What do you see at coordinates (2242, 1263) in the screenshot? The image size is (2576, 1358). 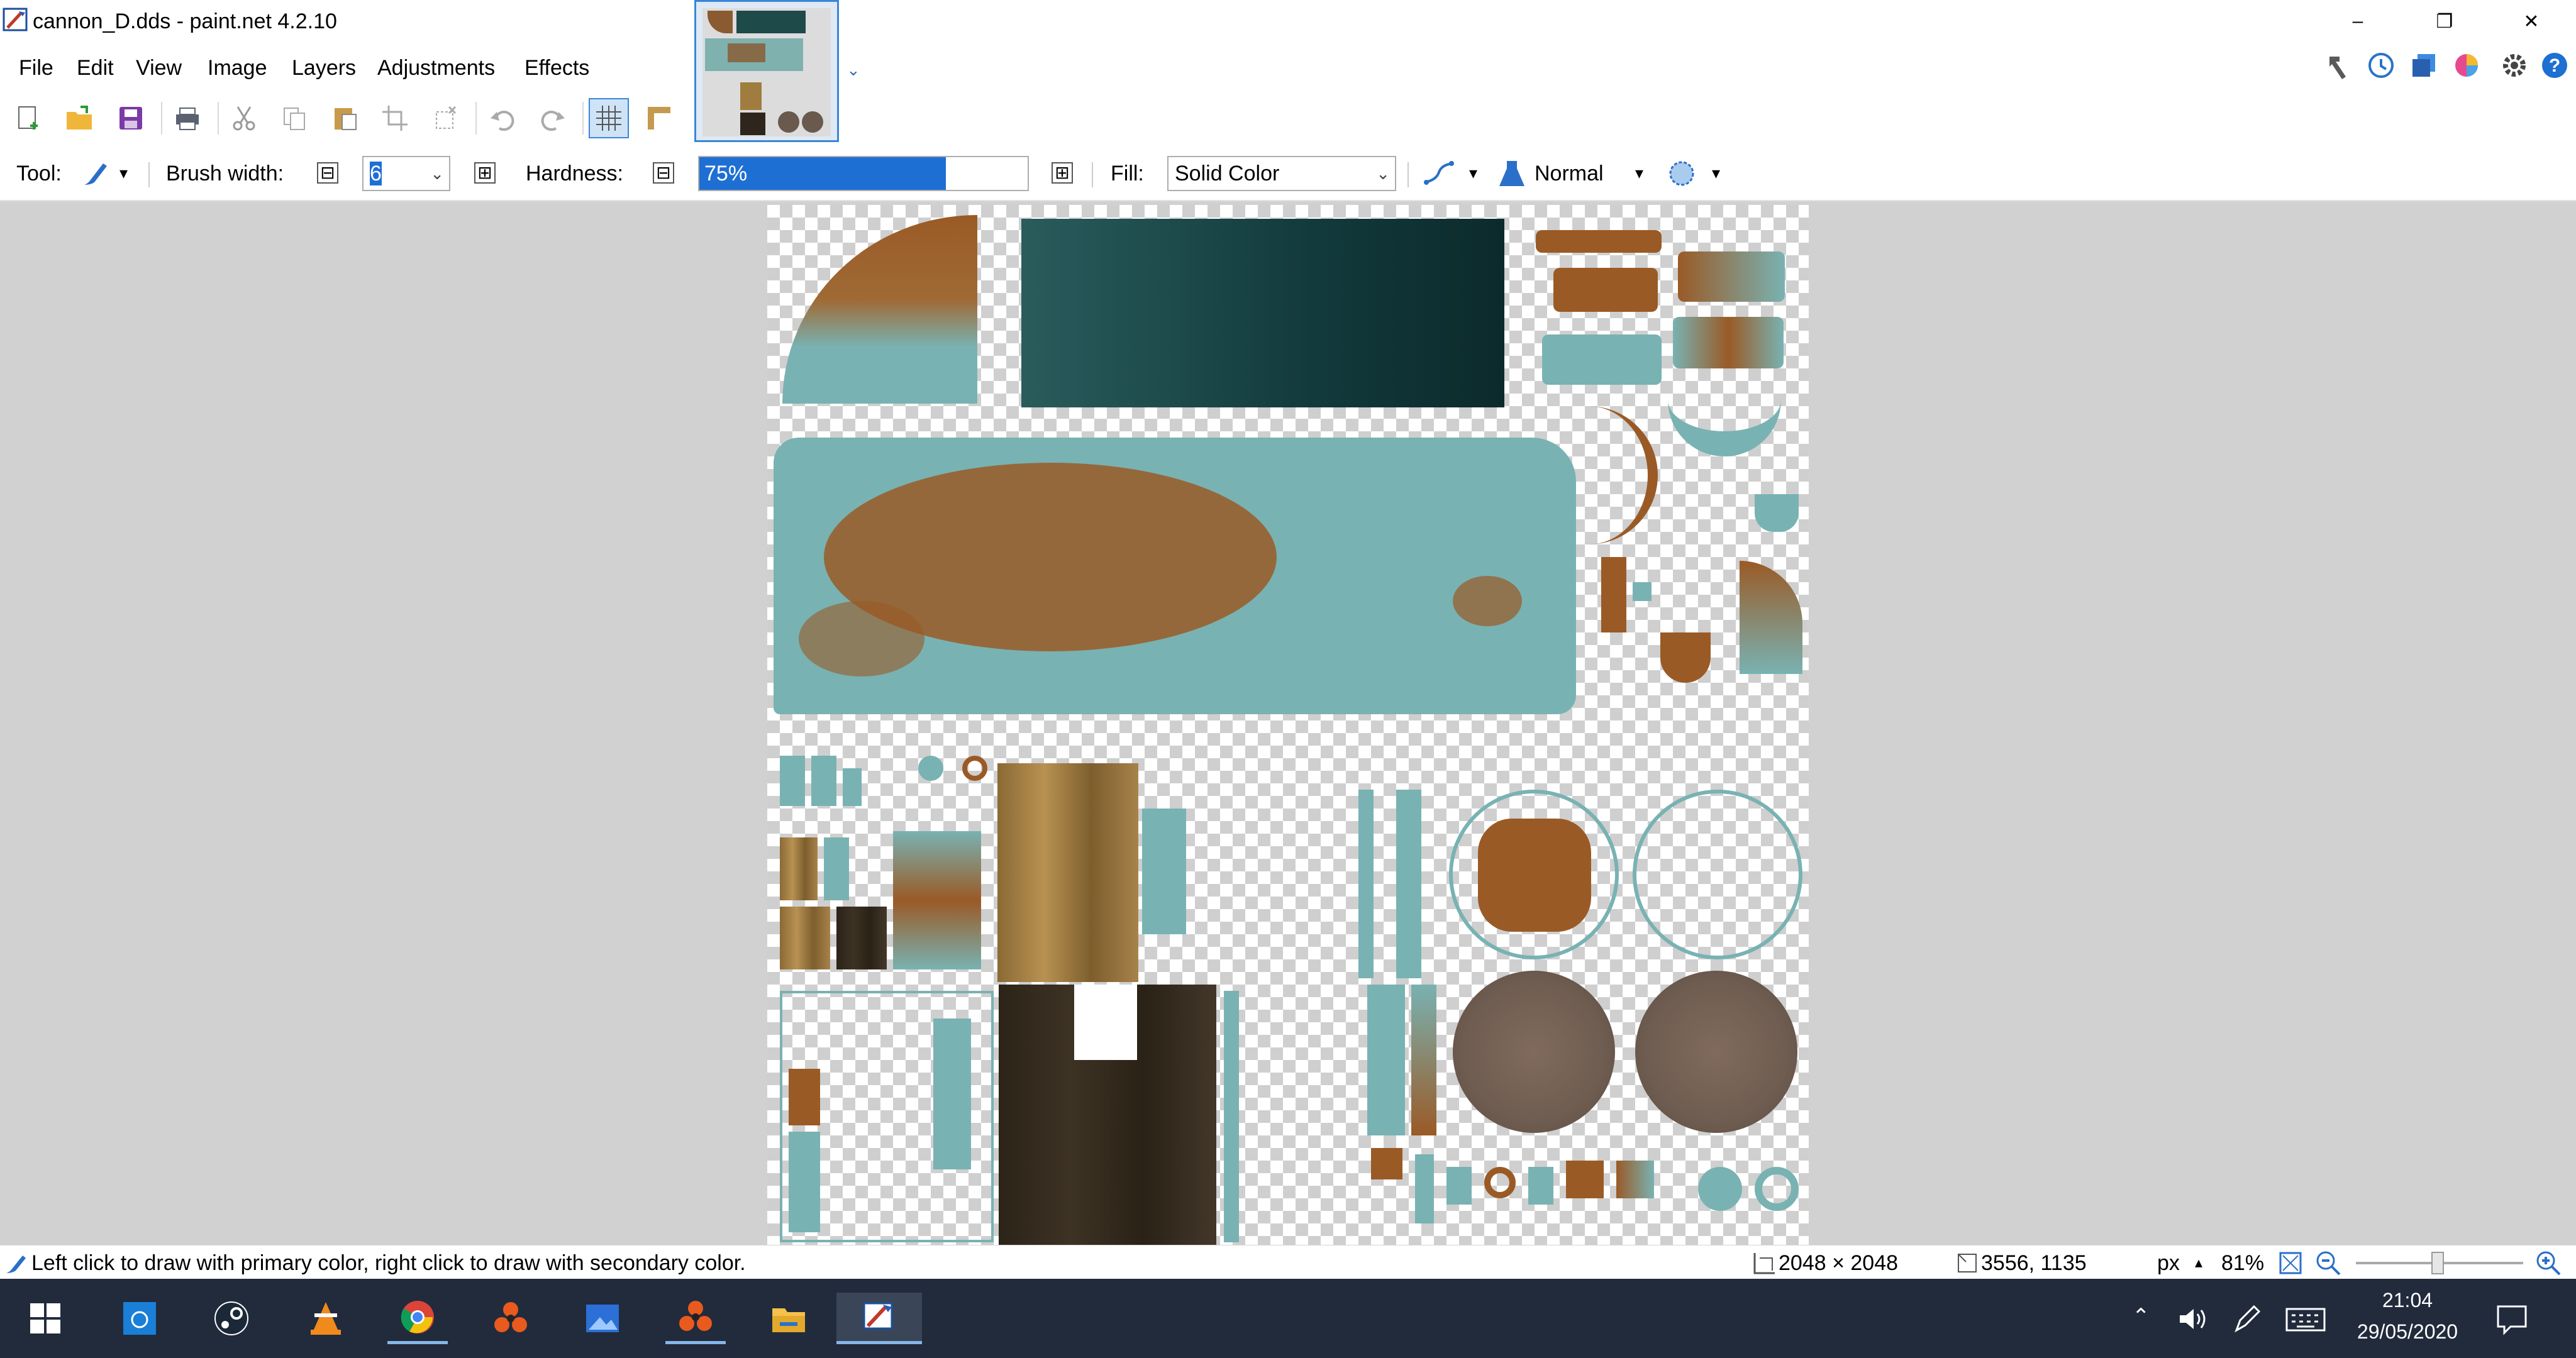 I see `zoom-level: 81%` at bounding box center [2242, 1263].